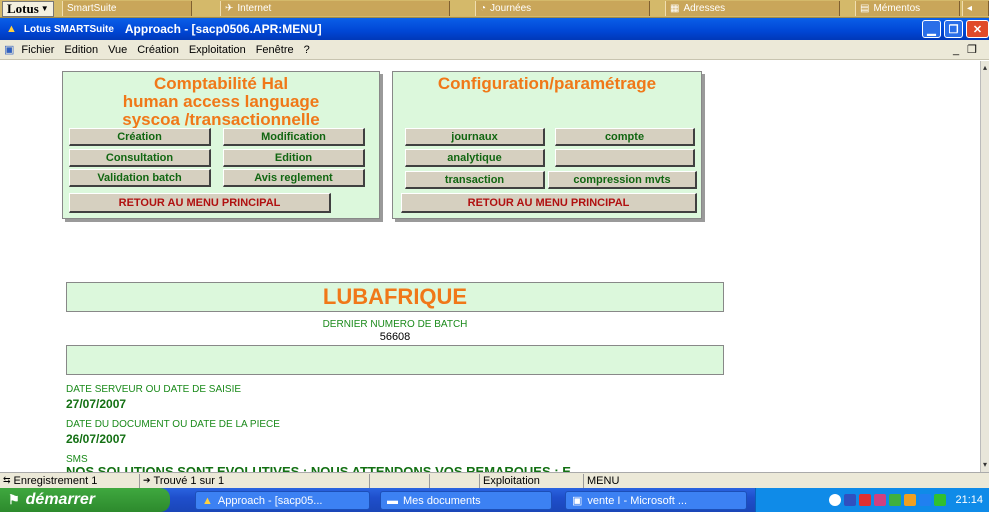 This screenshot has height=512, width=989. I want to click on internet-drawer: ✈ Internet, so click(335, 8).